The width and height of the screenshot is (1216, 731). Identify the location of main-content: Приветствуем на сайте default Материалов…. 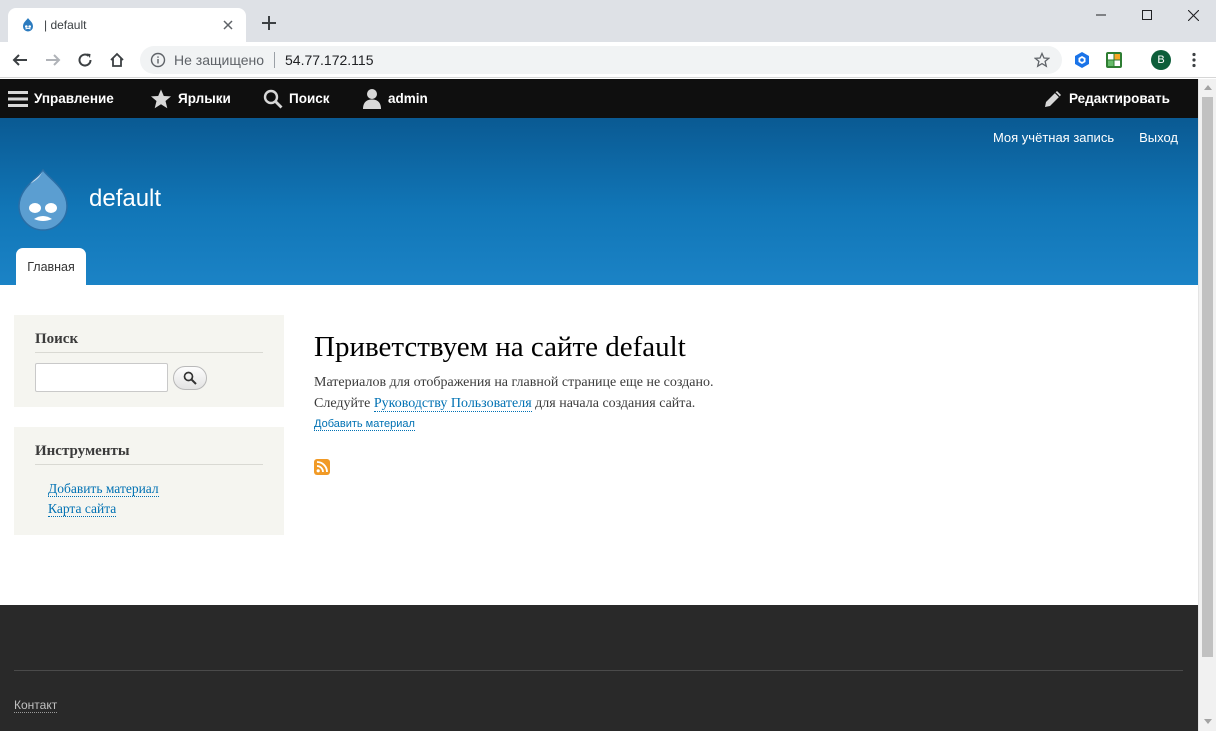
(744, 402).